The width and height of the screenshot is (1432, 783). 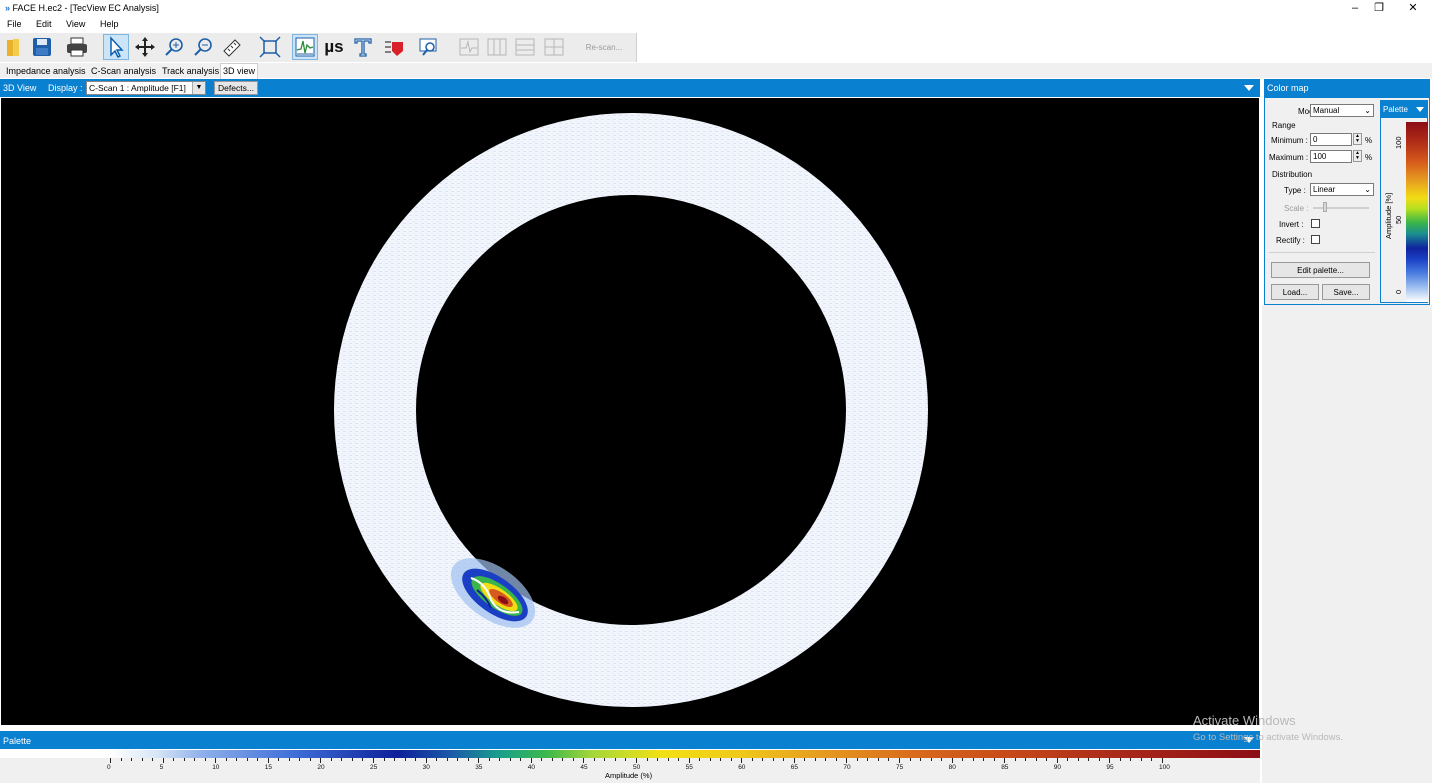 What do you see at coordinates (42, 47) in the screenshot?
I see `save-disk-icon` at bounding box center [42, 47].